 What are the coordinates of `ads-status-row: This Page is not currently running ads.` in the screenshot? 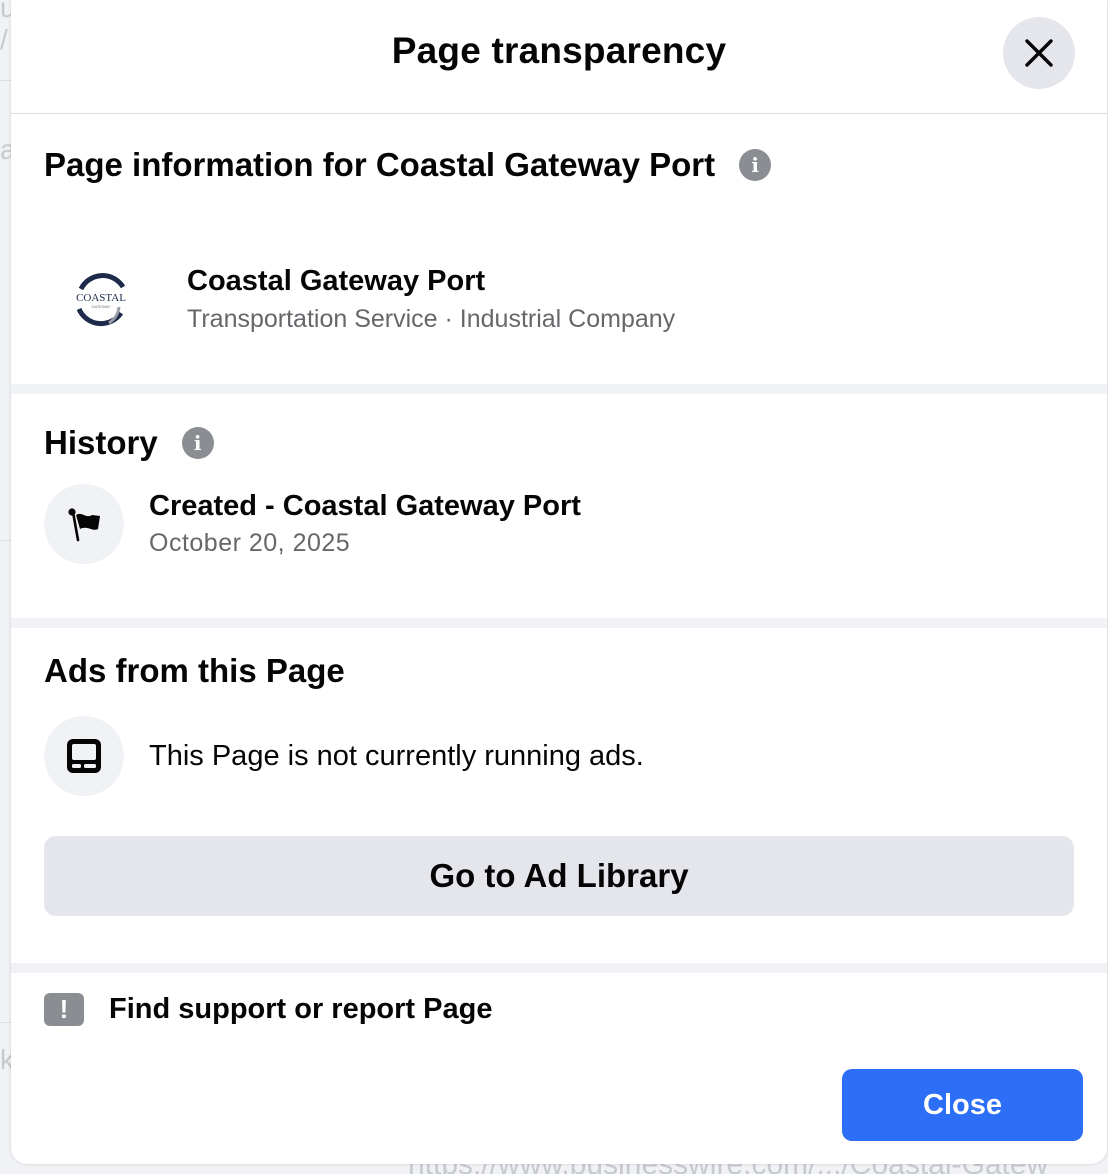 It's located at (559, 756).